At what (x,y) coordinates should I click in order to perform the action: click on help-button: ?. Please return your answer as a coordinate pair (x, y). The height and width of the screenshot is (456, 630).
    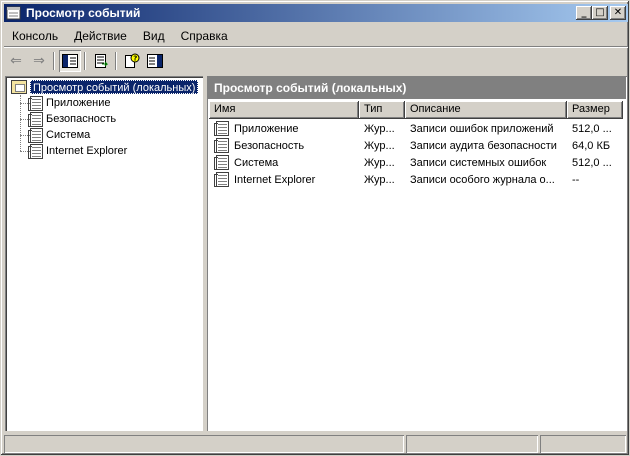
    Looking at the image, I should click on (132, 61).